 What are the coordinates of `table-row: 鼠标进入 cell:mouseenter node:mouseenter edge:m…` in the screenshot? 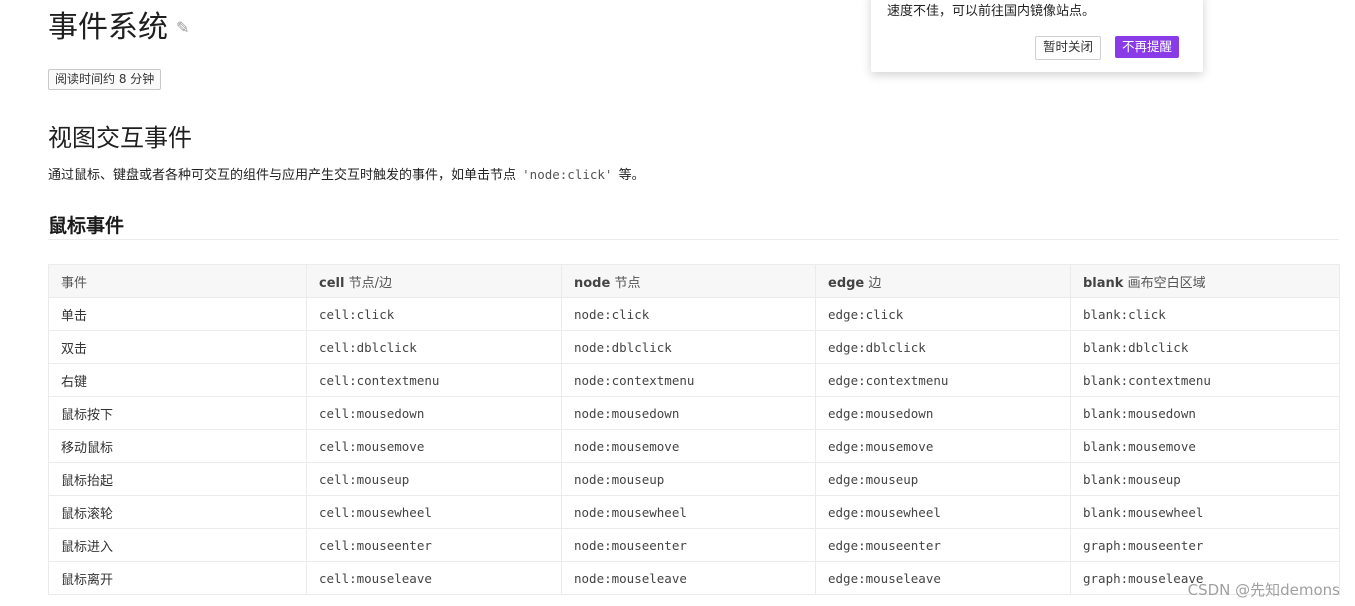 It's located at (694, 545).